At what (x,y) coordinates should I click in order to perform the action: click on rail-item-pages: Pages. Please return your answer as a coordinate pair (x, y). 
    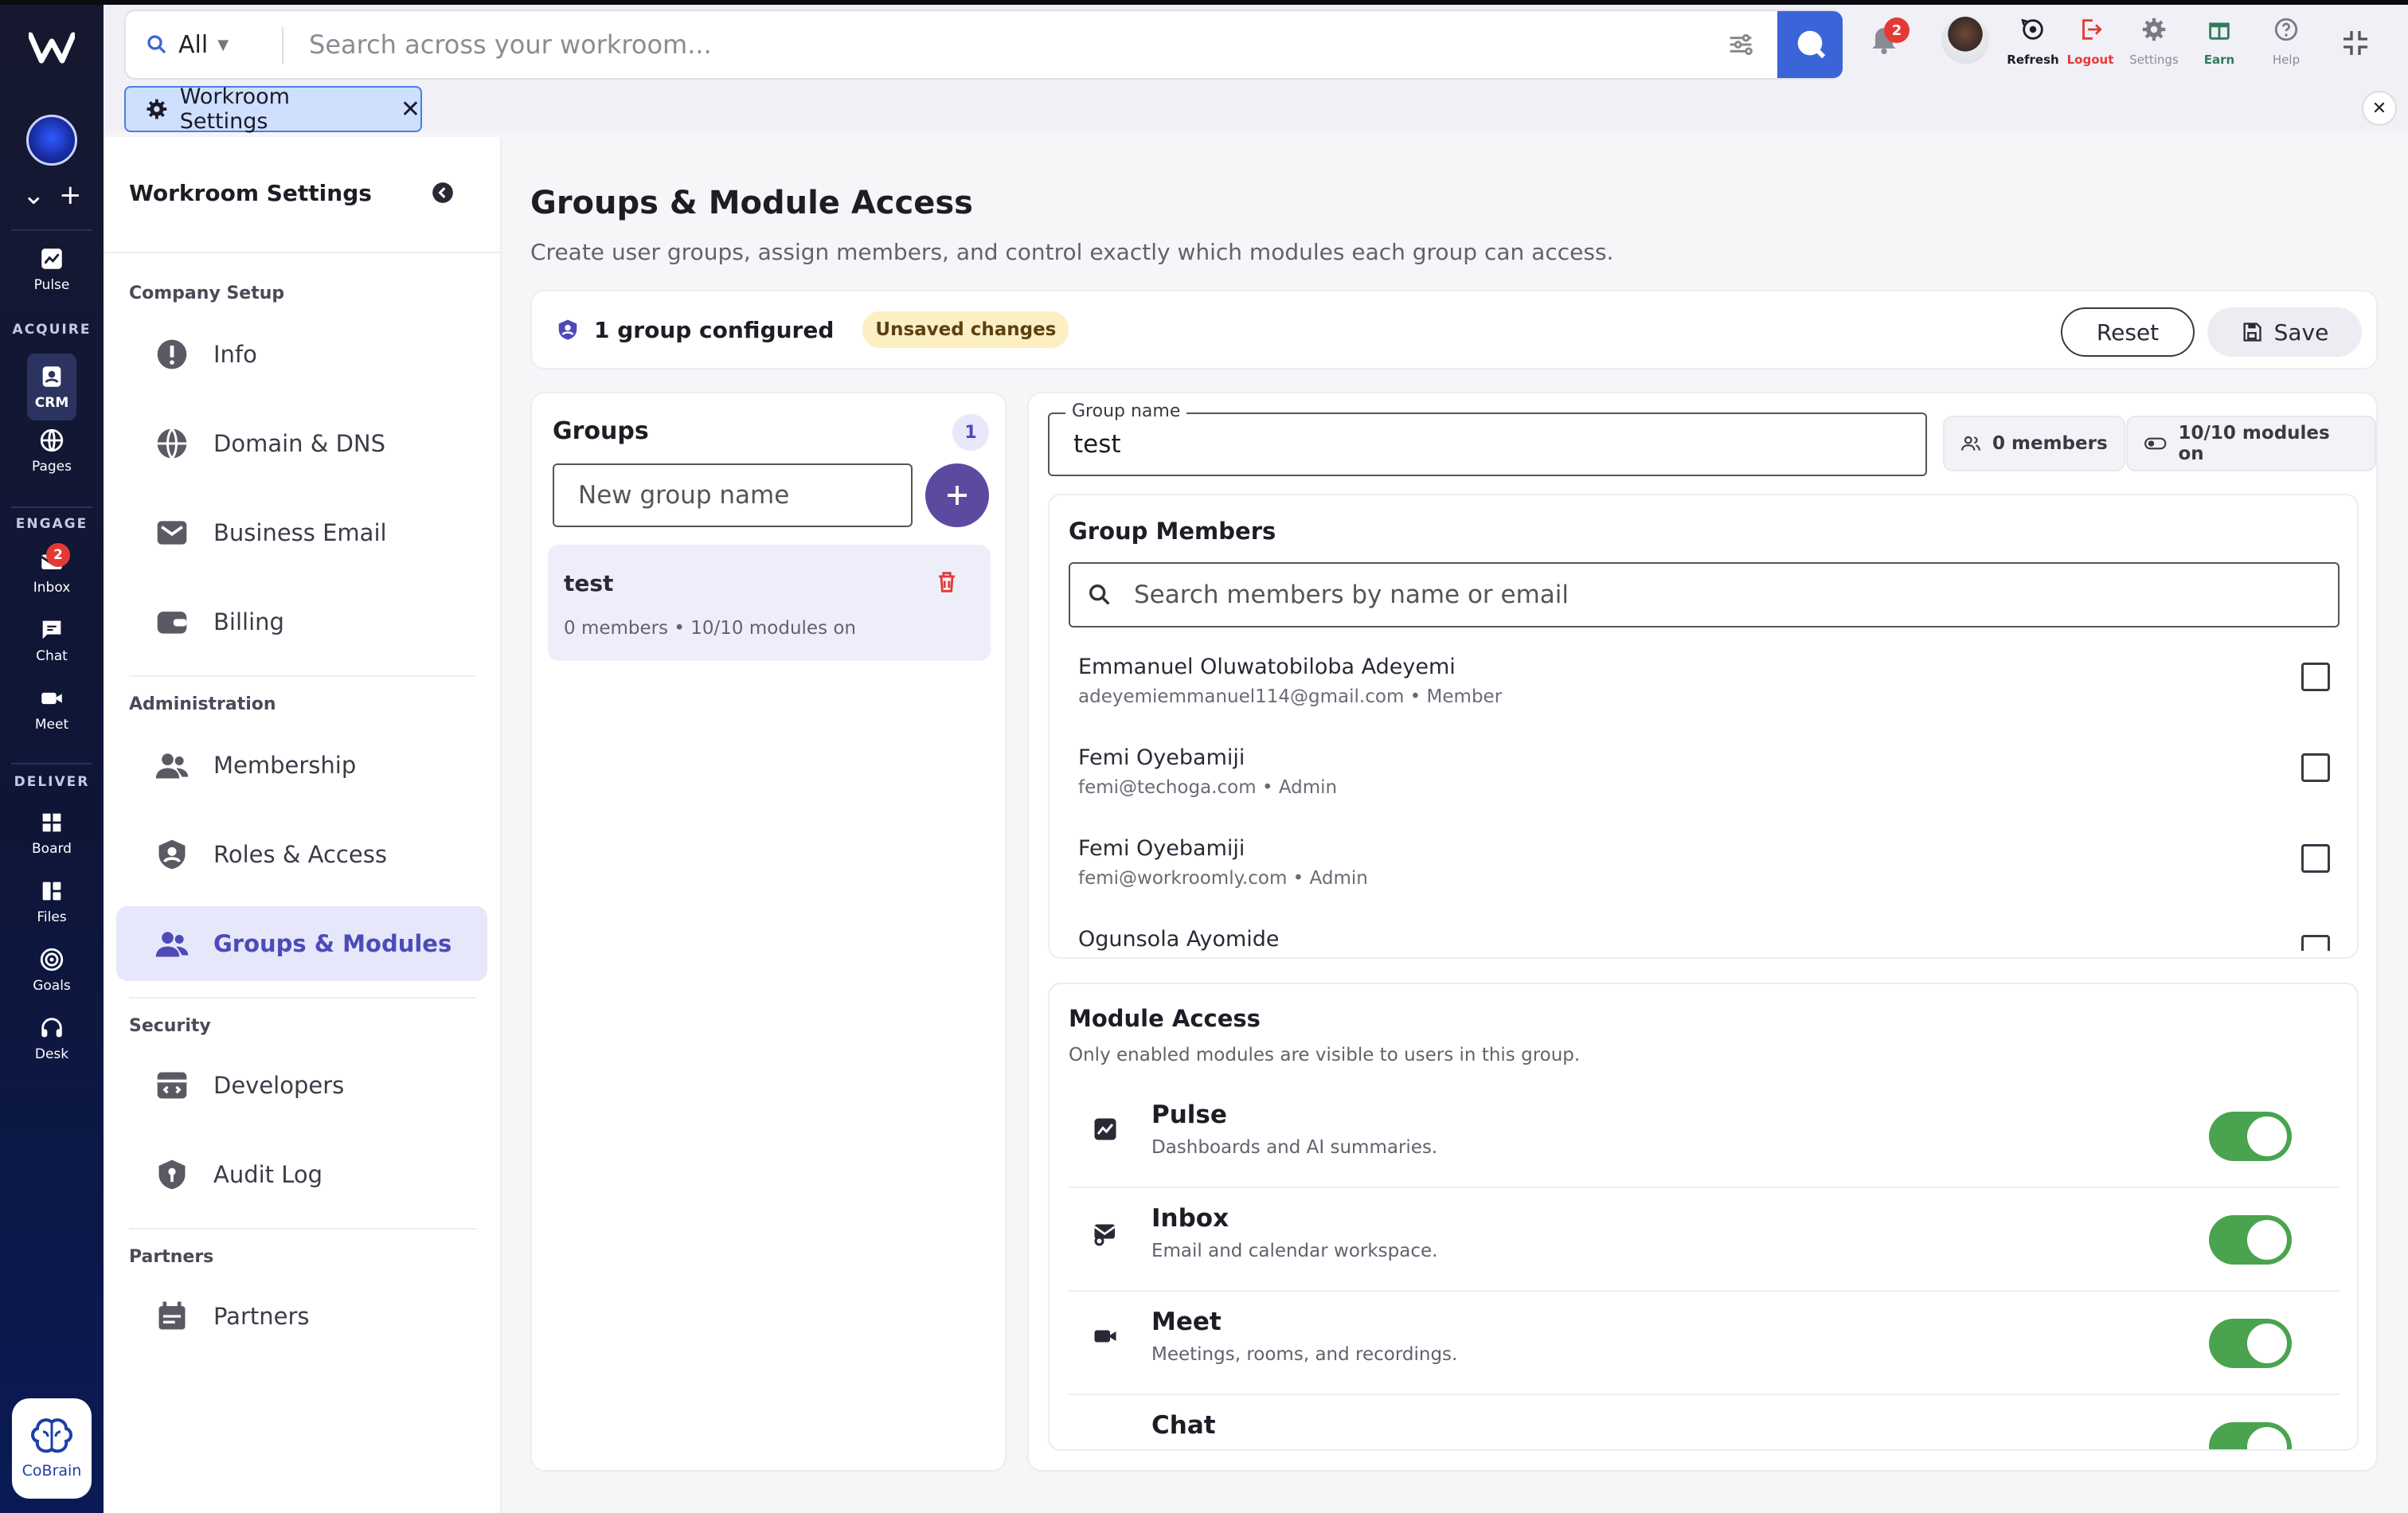
    Looking at the image, I should click on (52, 451).